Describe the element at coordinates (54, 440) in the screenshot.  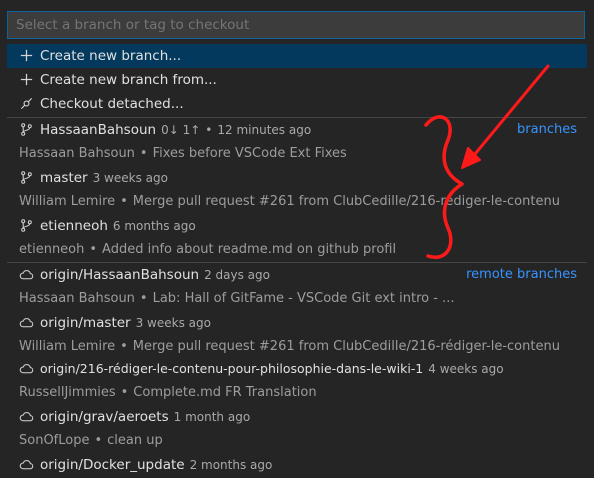
I see `commit-author: SonOfLope` at that location.